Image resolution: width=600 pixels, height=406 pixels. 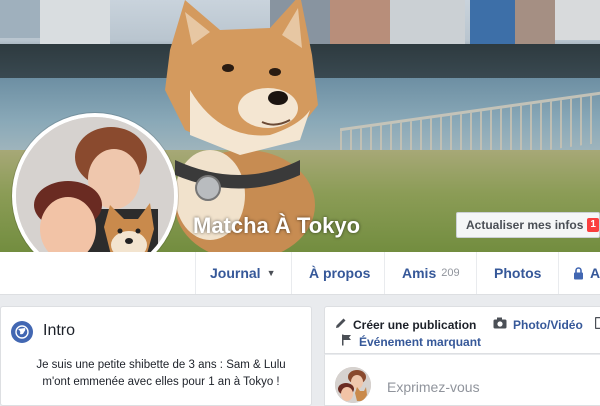 What do you see at coordinates (524, 225) in the screenshot?
I see `update-info-label: Actualiser mes infos` at bounding box center [524, 225].